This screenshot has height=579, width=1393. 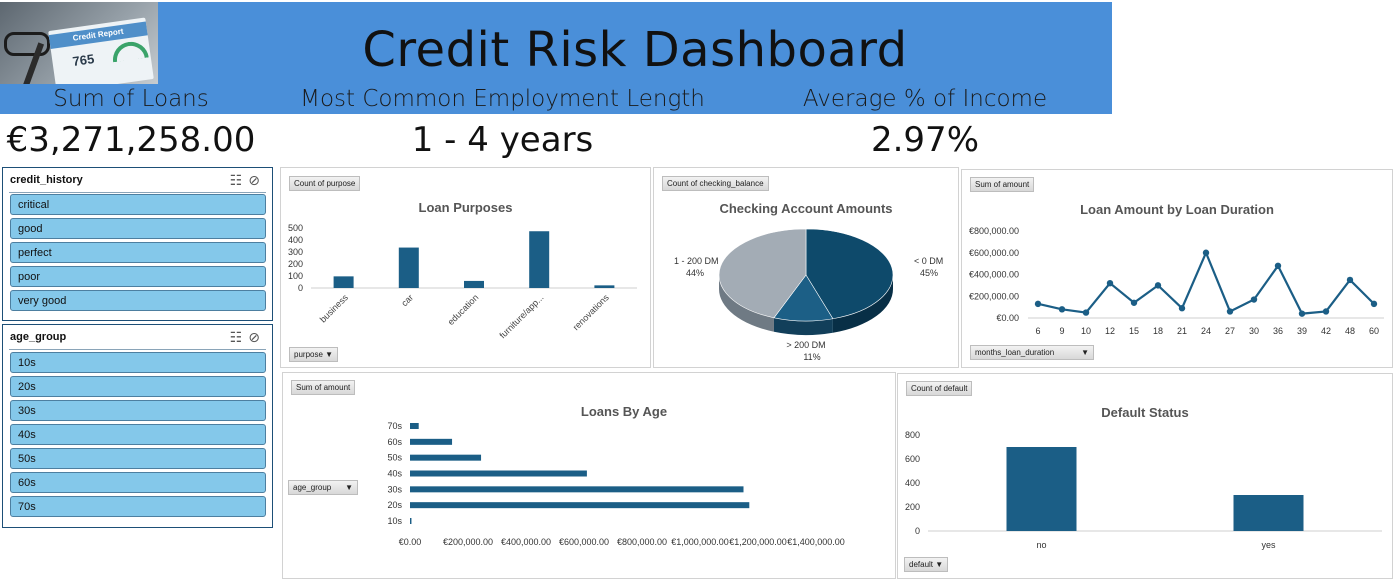 I want to click on y-tick-label: 40s, so click(x=394, y=474).